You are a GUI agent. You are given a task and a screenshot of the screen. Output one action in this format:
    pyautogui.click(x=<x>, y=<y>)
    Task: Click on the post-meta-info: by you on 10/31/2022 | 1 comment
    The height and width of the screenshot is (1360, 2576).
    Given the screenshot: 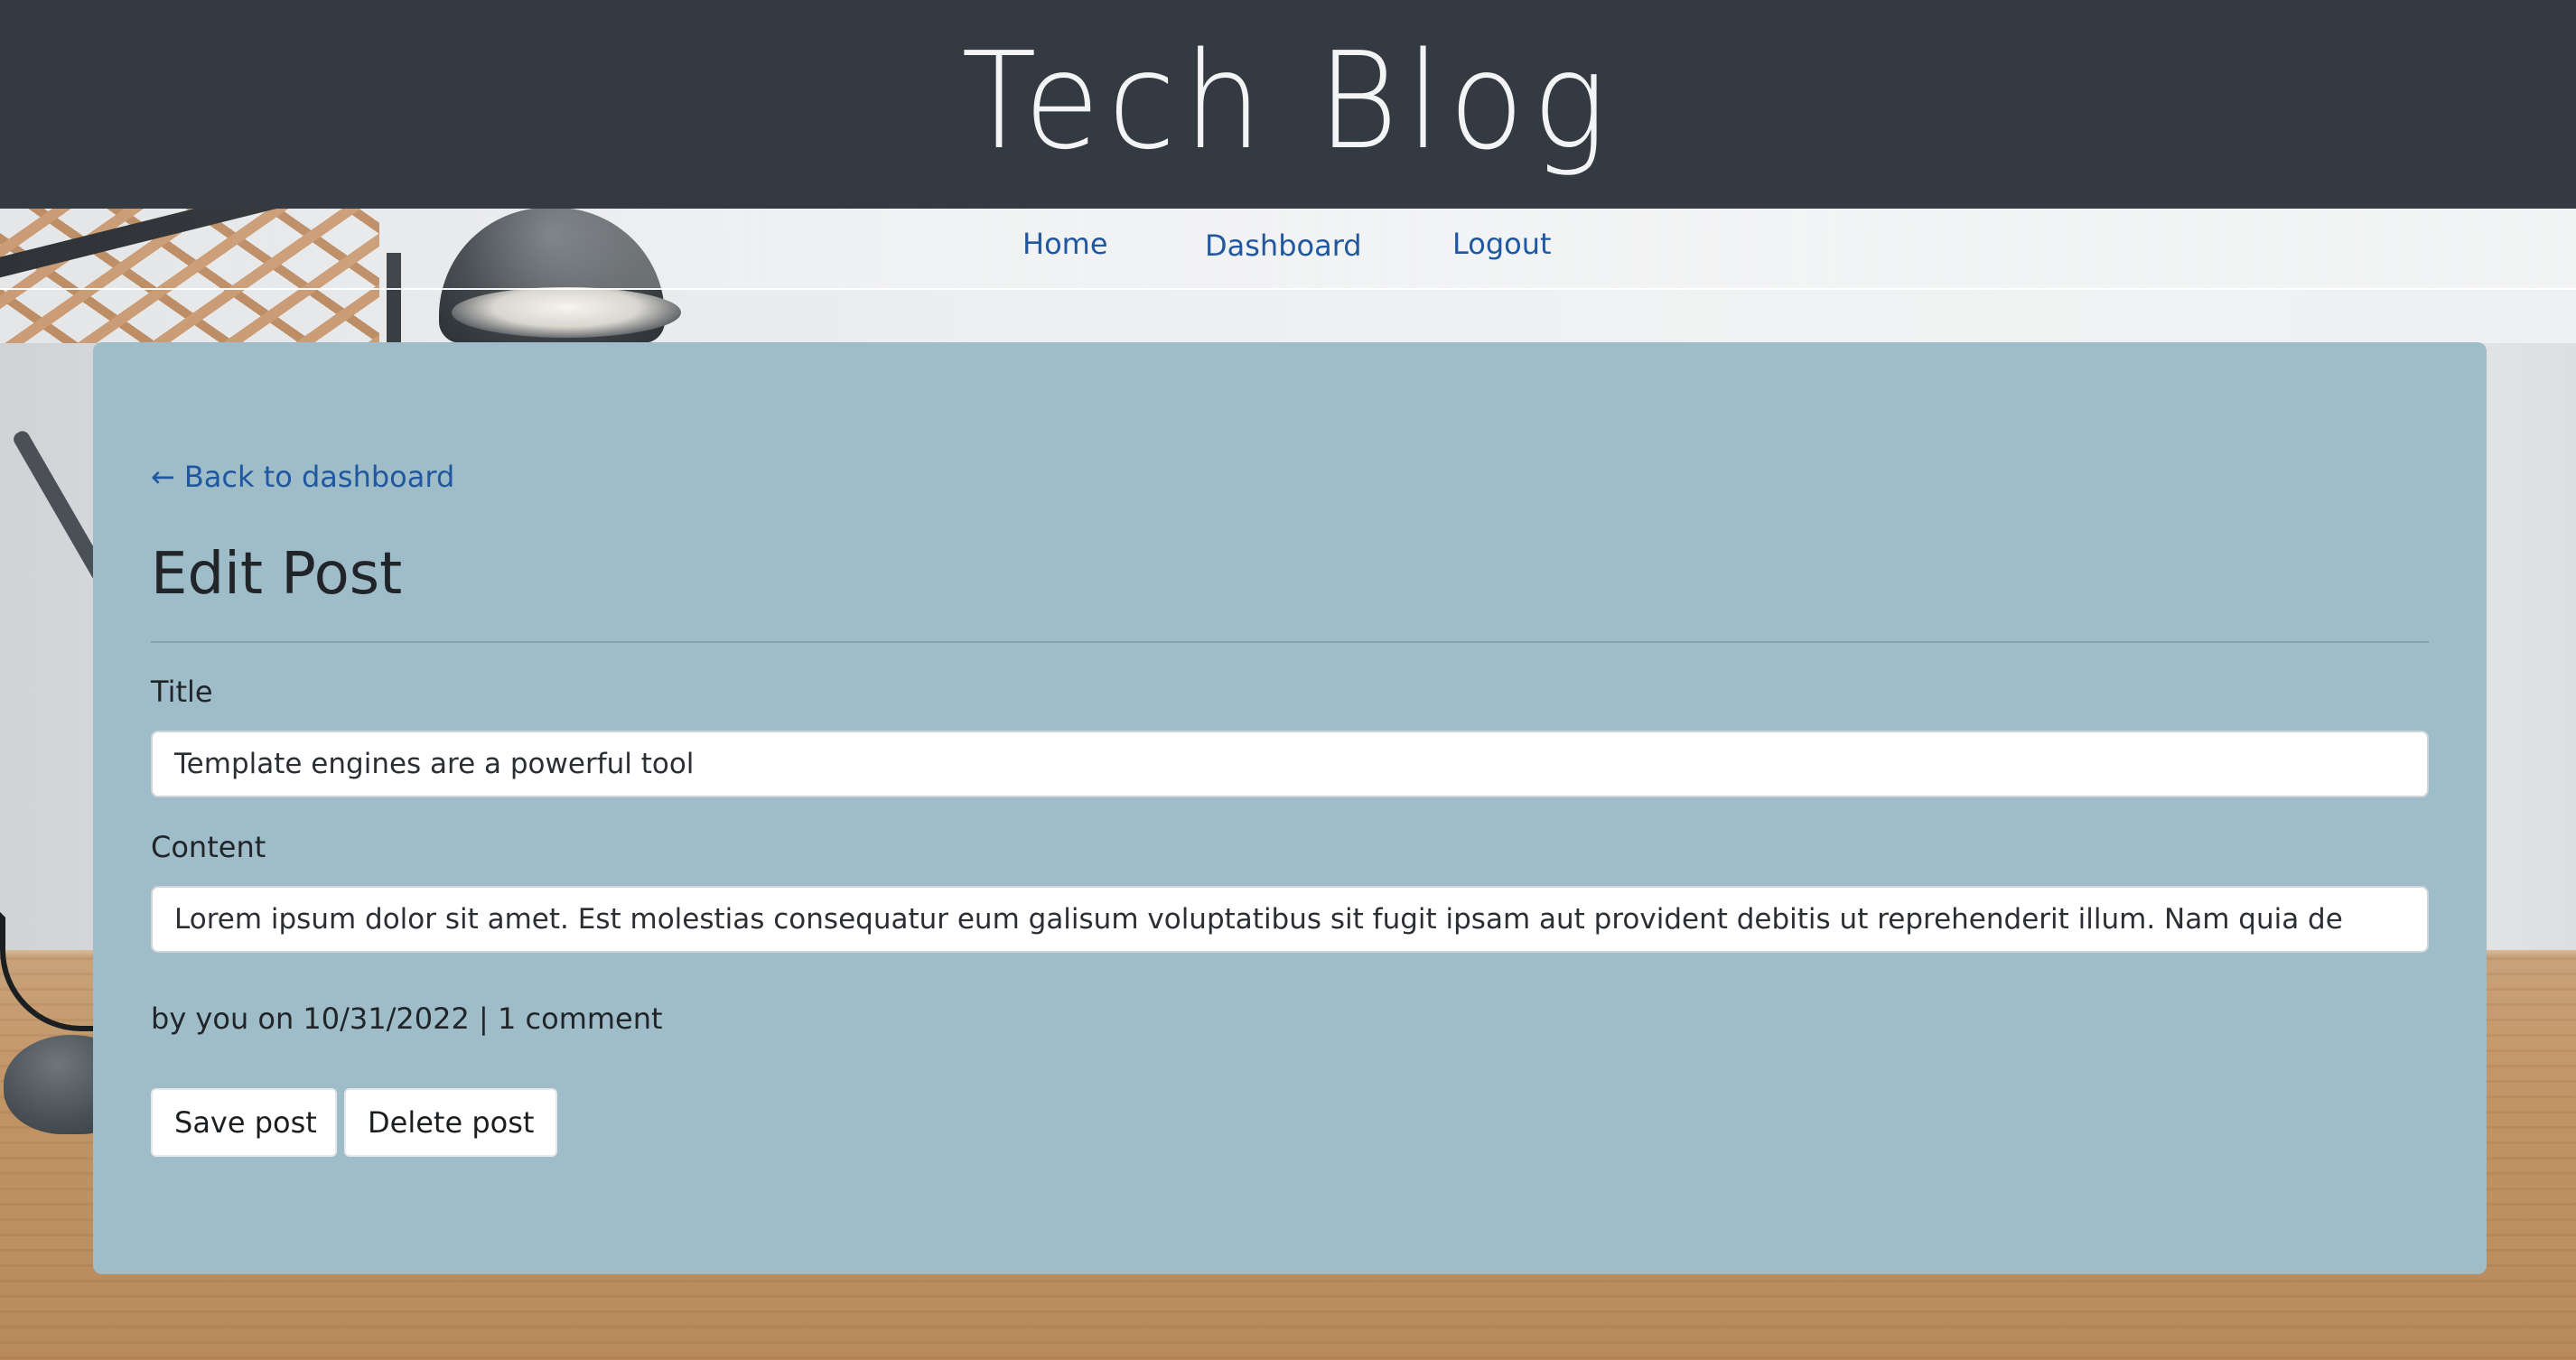 What is the action you would take?
    pyautogui.click(x=407, y=1018)
    